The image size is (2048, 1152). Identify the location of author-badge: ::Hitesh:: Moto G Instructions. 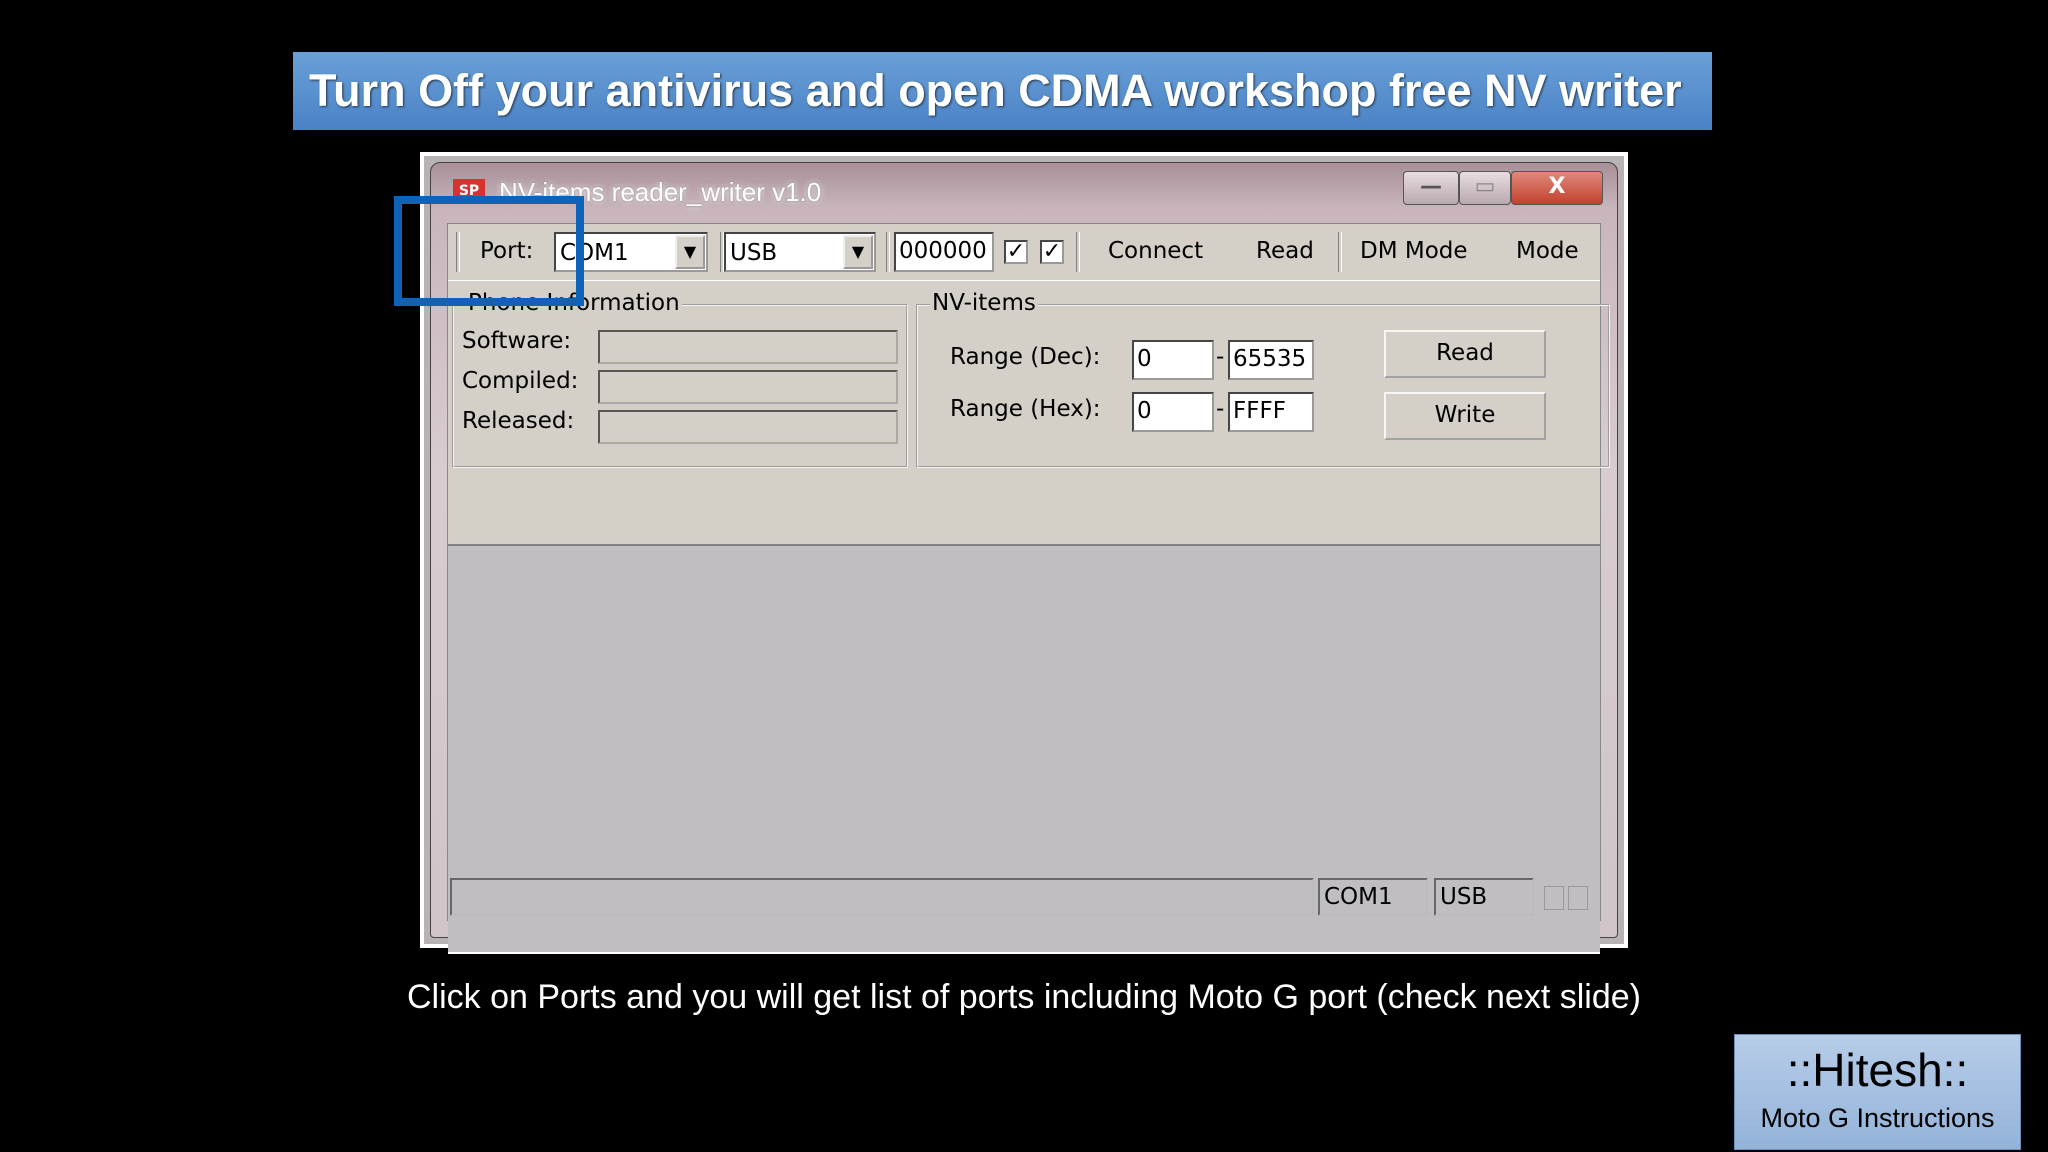
(1877, 1092).